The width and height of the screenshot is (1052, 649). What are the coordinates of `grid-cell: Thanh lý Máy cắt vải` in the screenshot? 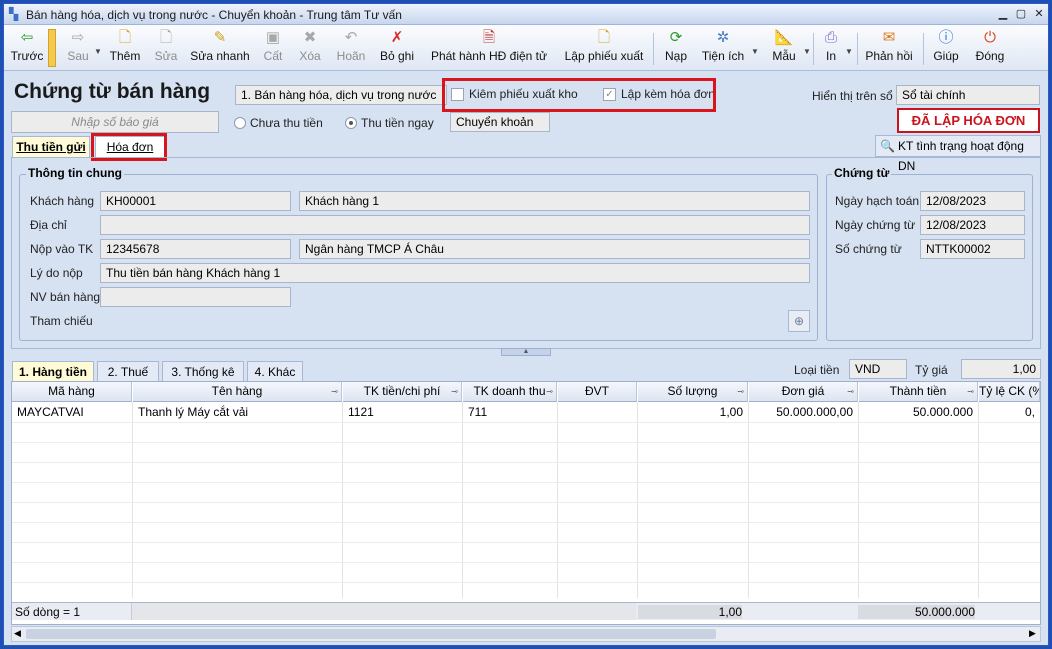 It's located at (237, 412).